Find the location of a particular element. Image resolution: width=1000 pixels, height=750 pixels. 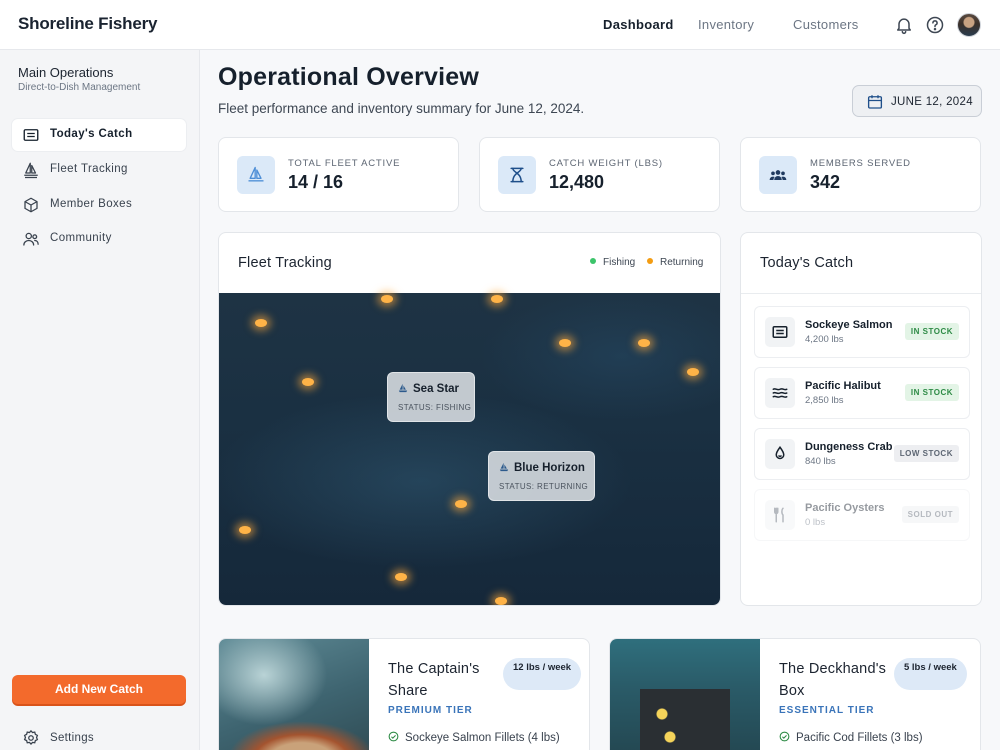

bell-icon is located at coordinates (904, 25).